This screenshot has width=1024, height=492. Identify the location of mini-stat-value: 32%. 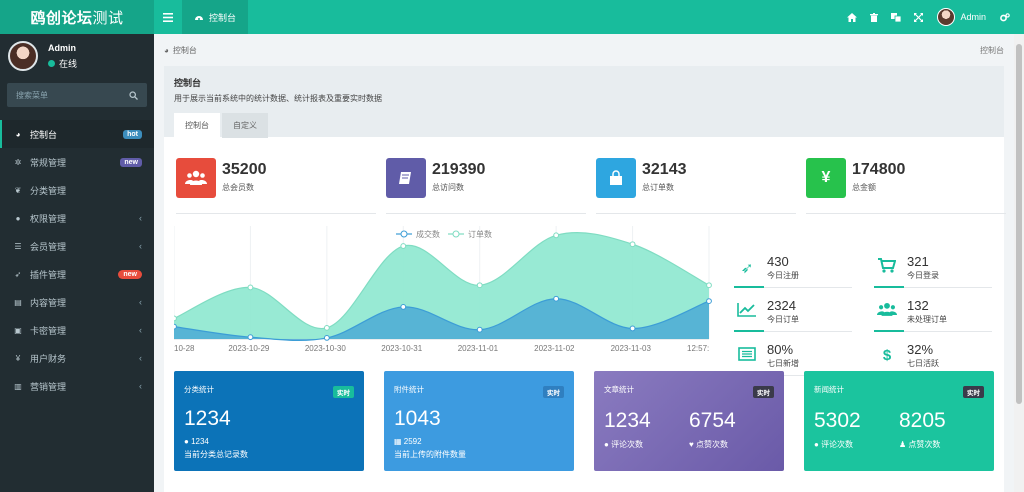
(920, 349).